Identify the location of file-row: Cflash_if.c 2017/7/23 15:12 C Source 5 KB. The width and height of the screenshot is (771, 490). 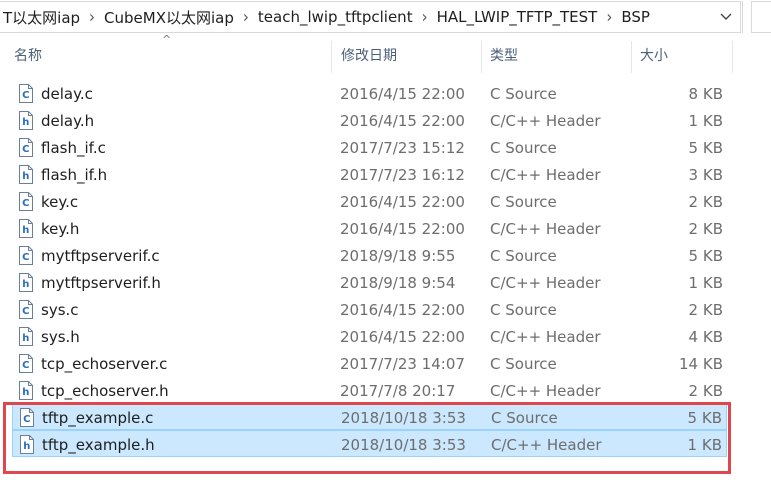
(369, 147).